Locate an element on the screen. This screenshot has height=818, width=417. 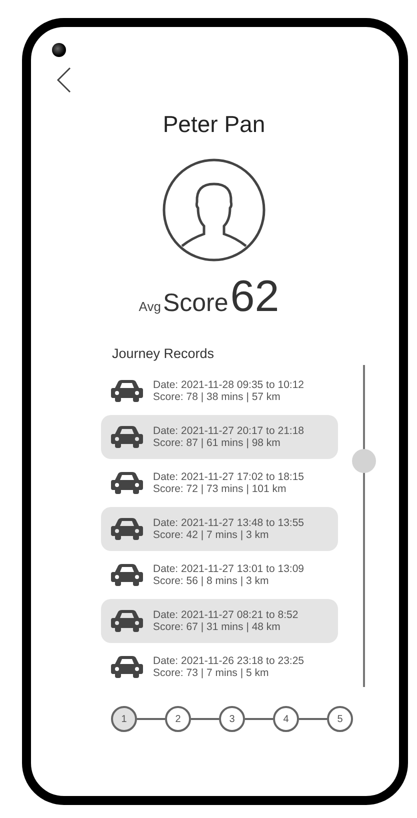
page-button: 2 is located at coordinates (178, 719).